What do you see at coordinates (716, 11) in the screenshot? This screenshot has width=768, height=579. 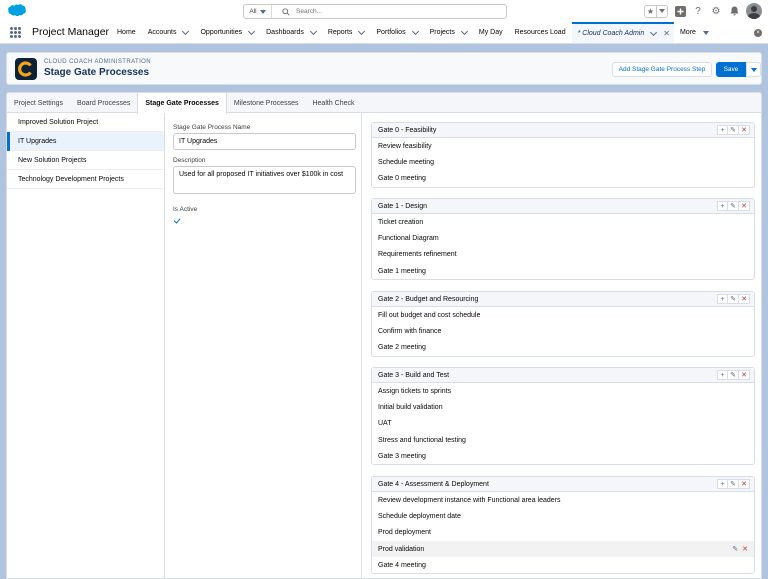 I see `gear-icon: ⚙` at bounding box center [716, 11].